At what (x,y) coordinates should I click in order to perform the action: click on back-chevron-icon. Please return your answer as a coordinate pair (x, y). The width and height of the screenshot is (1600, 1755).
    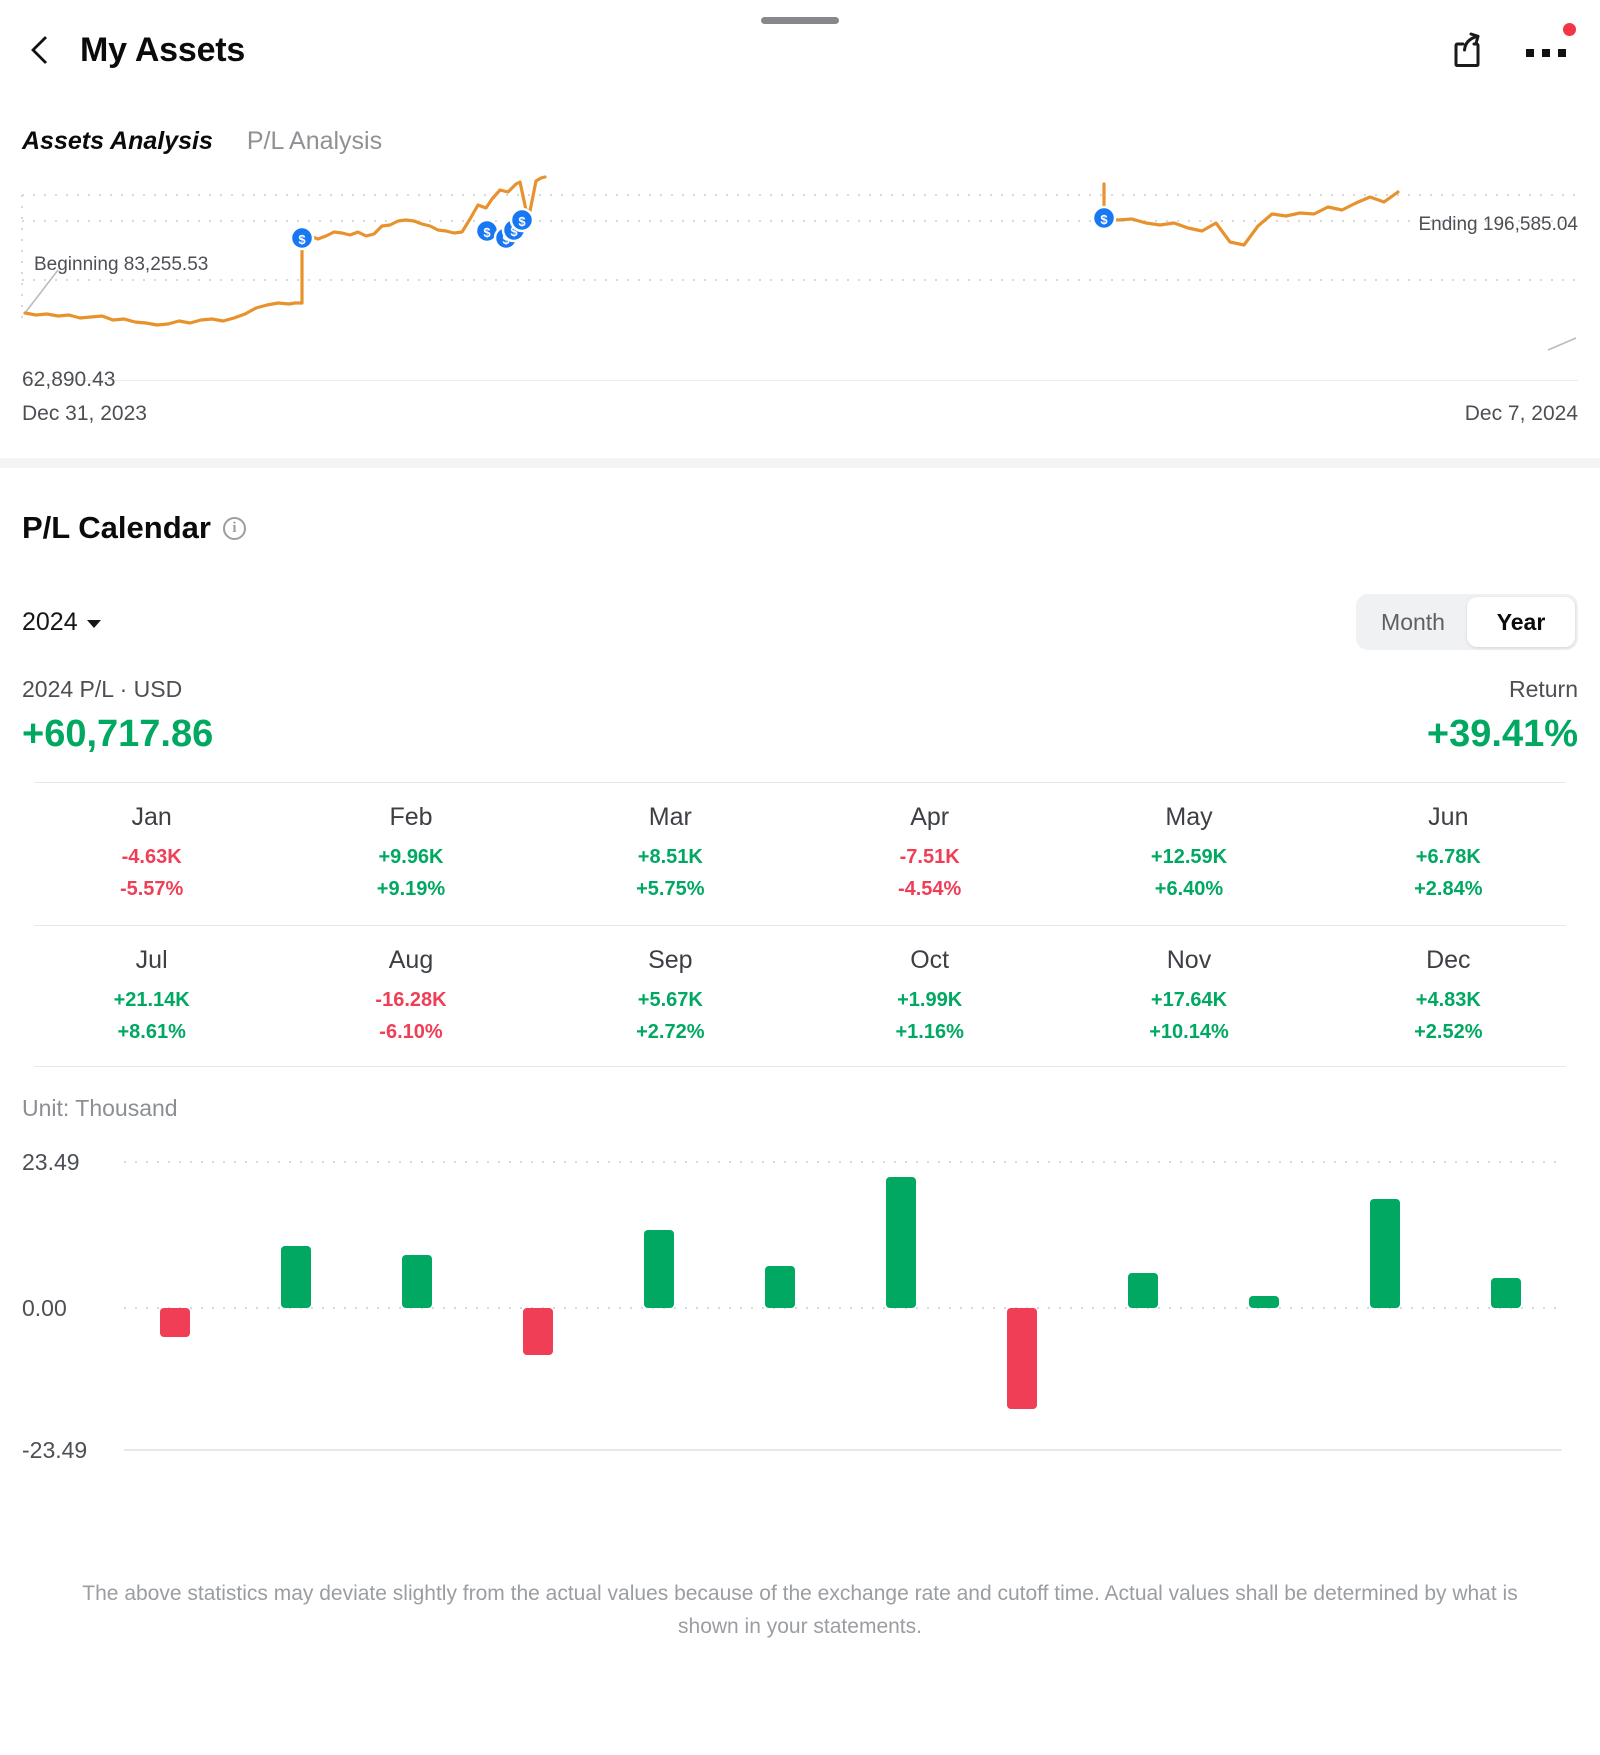
    Looking at the image, I should click on (45, 50).